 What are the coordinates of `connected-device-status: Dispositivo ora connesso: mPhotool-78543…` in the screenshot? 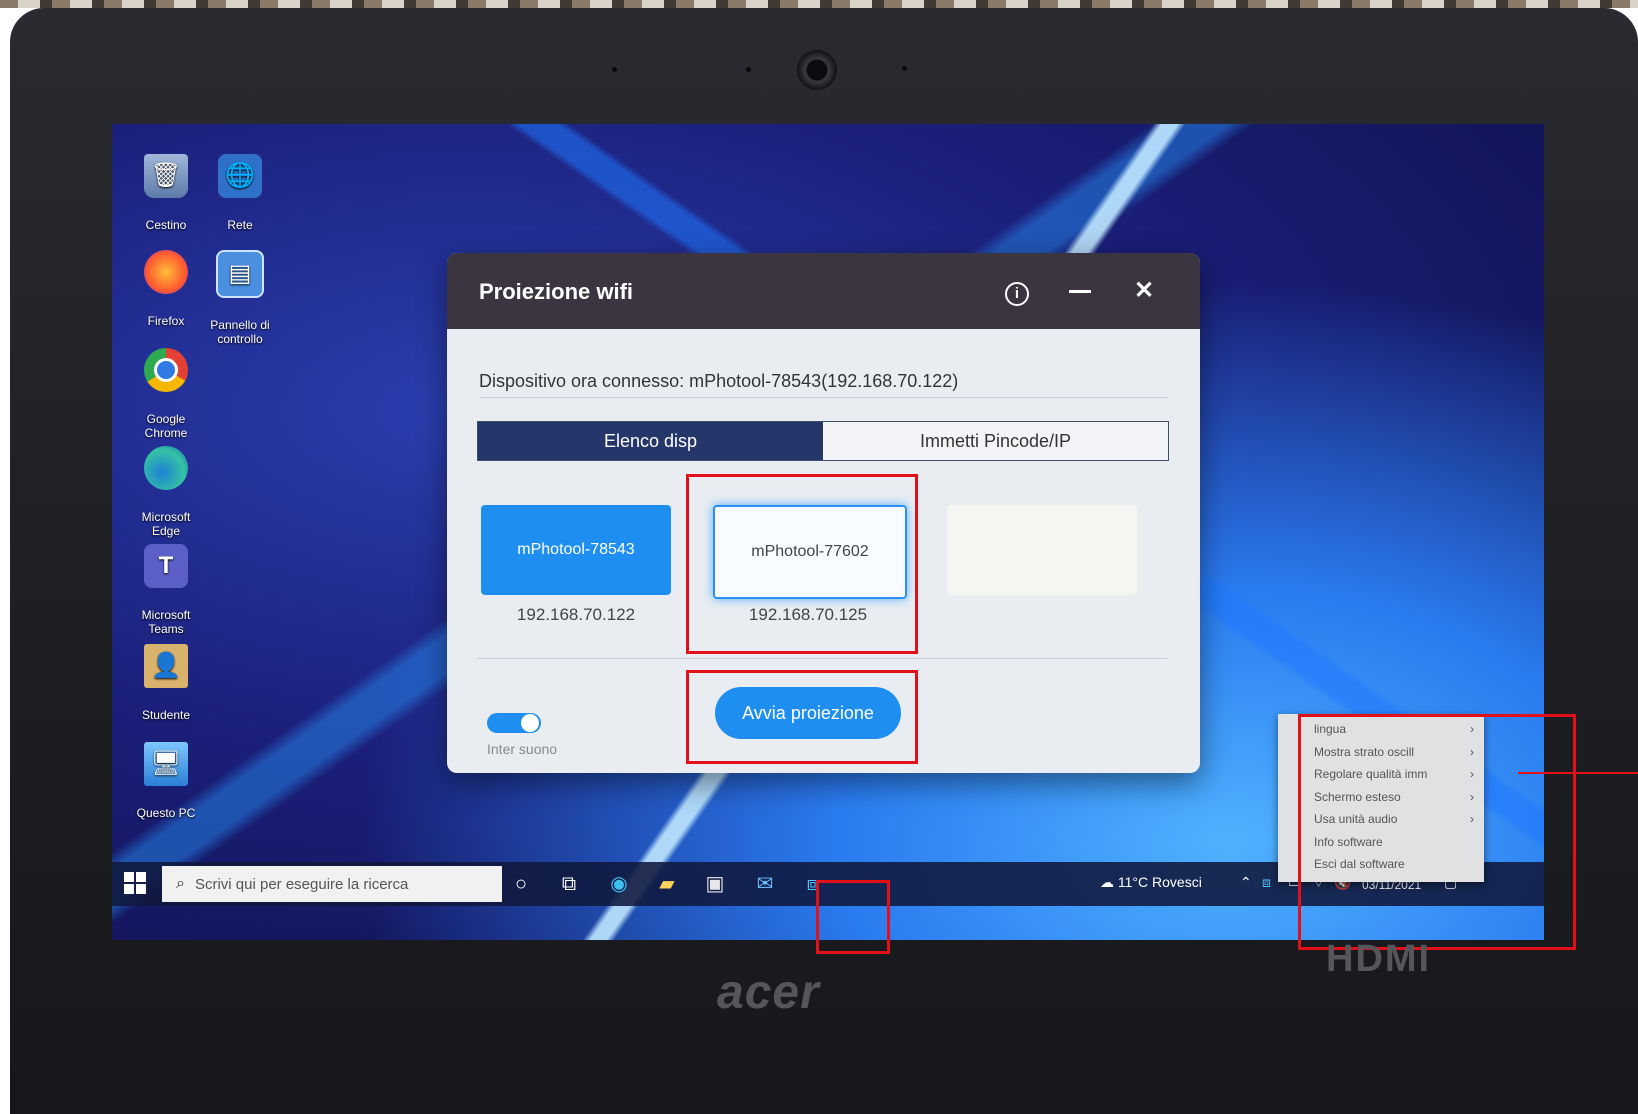 It's located at (719, 381).